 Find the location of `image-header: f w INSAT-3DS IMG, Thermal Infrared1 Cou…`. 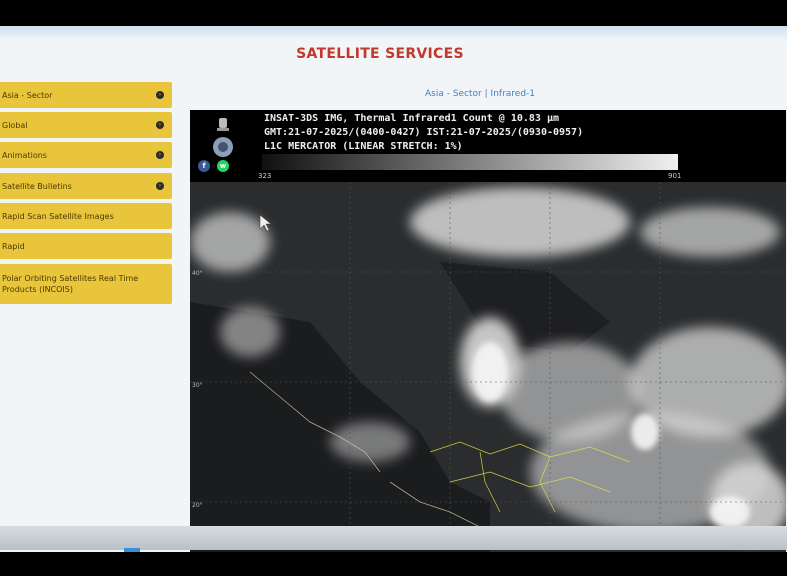

image-header: f w INSAT-3DS IMG, Thermal Infrared1 Cou… is located at coordinates (488, 146).